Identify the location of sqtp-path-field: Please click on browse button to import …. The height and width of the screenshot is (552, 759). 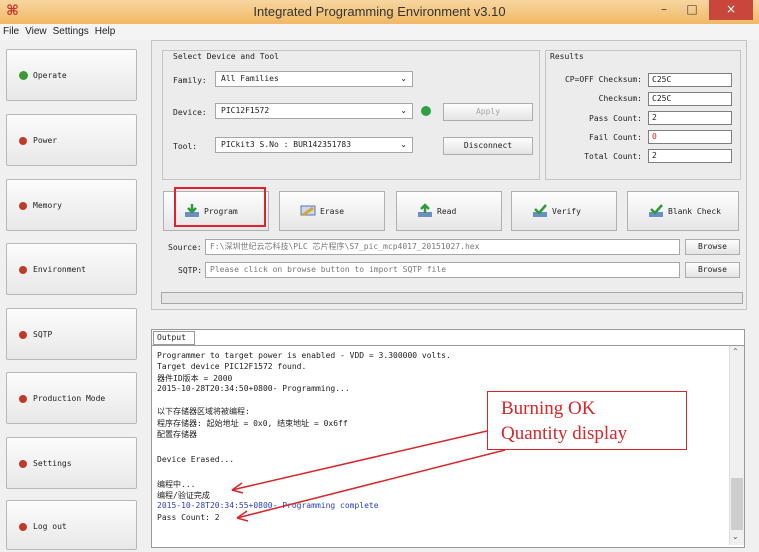
(442, 270).